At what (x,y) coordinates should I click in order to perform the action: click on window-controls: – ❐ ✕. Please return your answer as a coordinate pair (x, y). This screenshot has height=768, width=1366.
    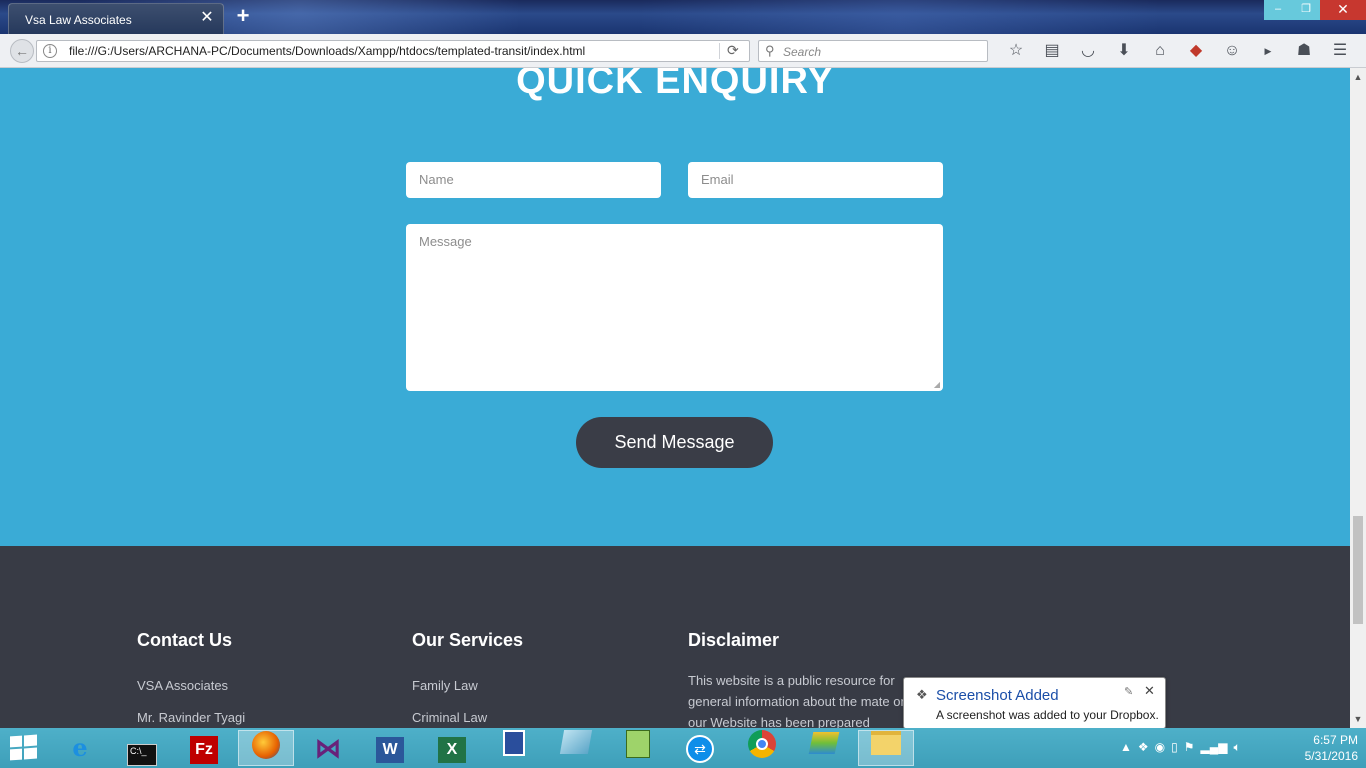
    Looking at the image, I should click on (1315, 10).